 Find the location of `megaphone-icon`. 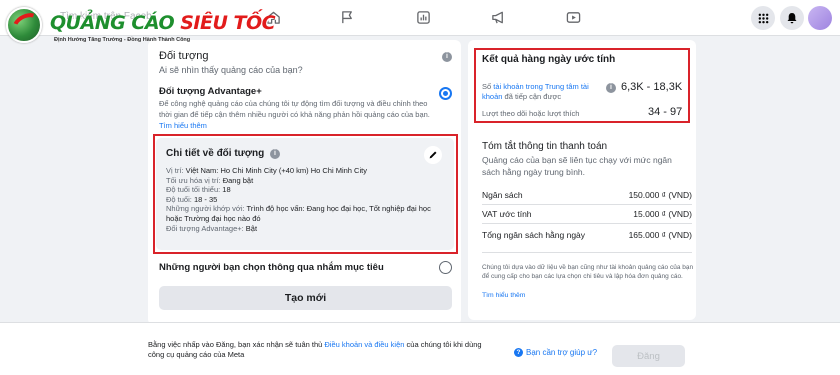

megaphone-icon is located at coordinates (498, 17).